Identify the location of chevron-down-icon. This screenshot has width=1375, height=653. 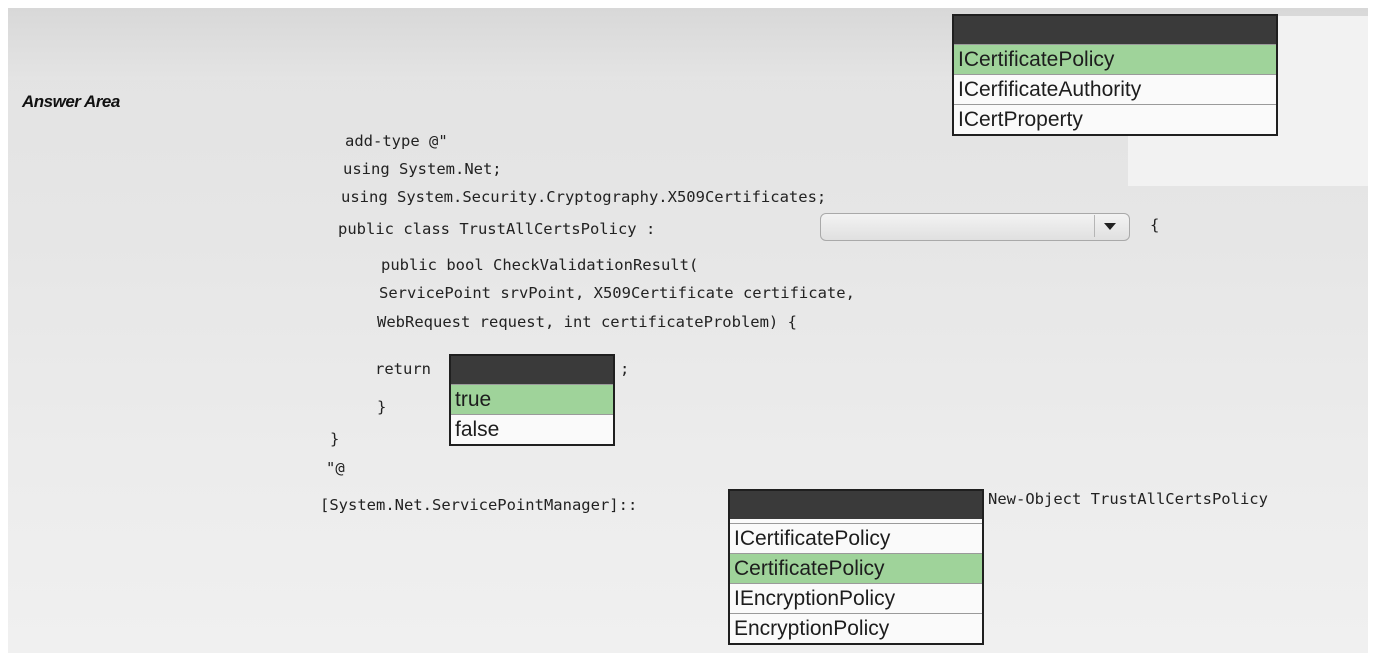
(1108, 226).